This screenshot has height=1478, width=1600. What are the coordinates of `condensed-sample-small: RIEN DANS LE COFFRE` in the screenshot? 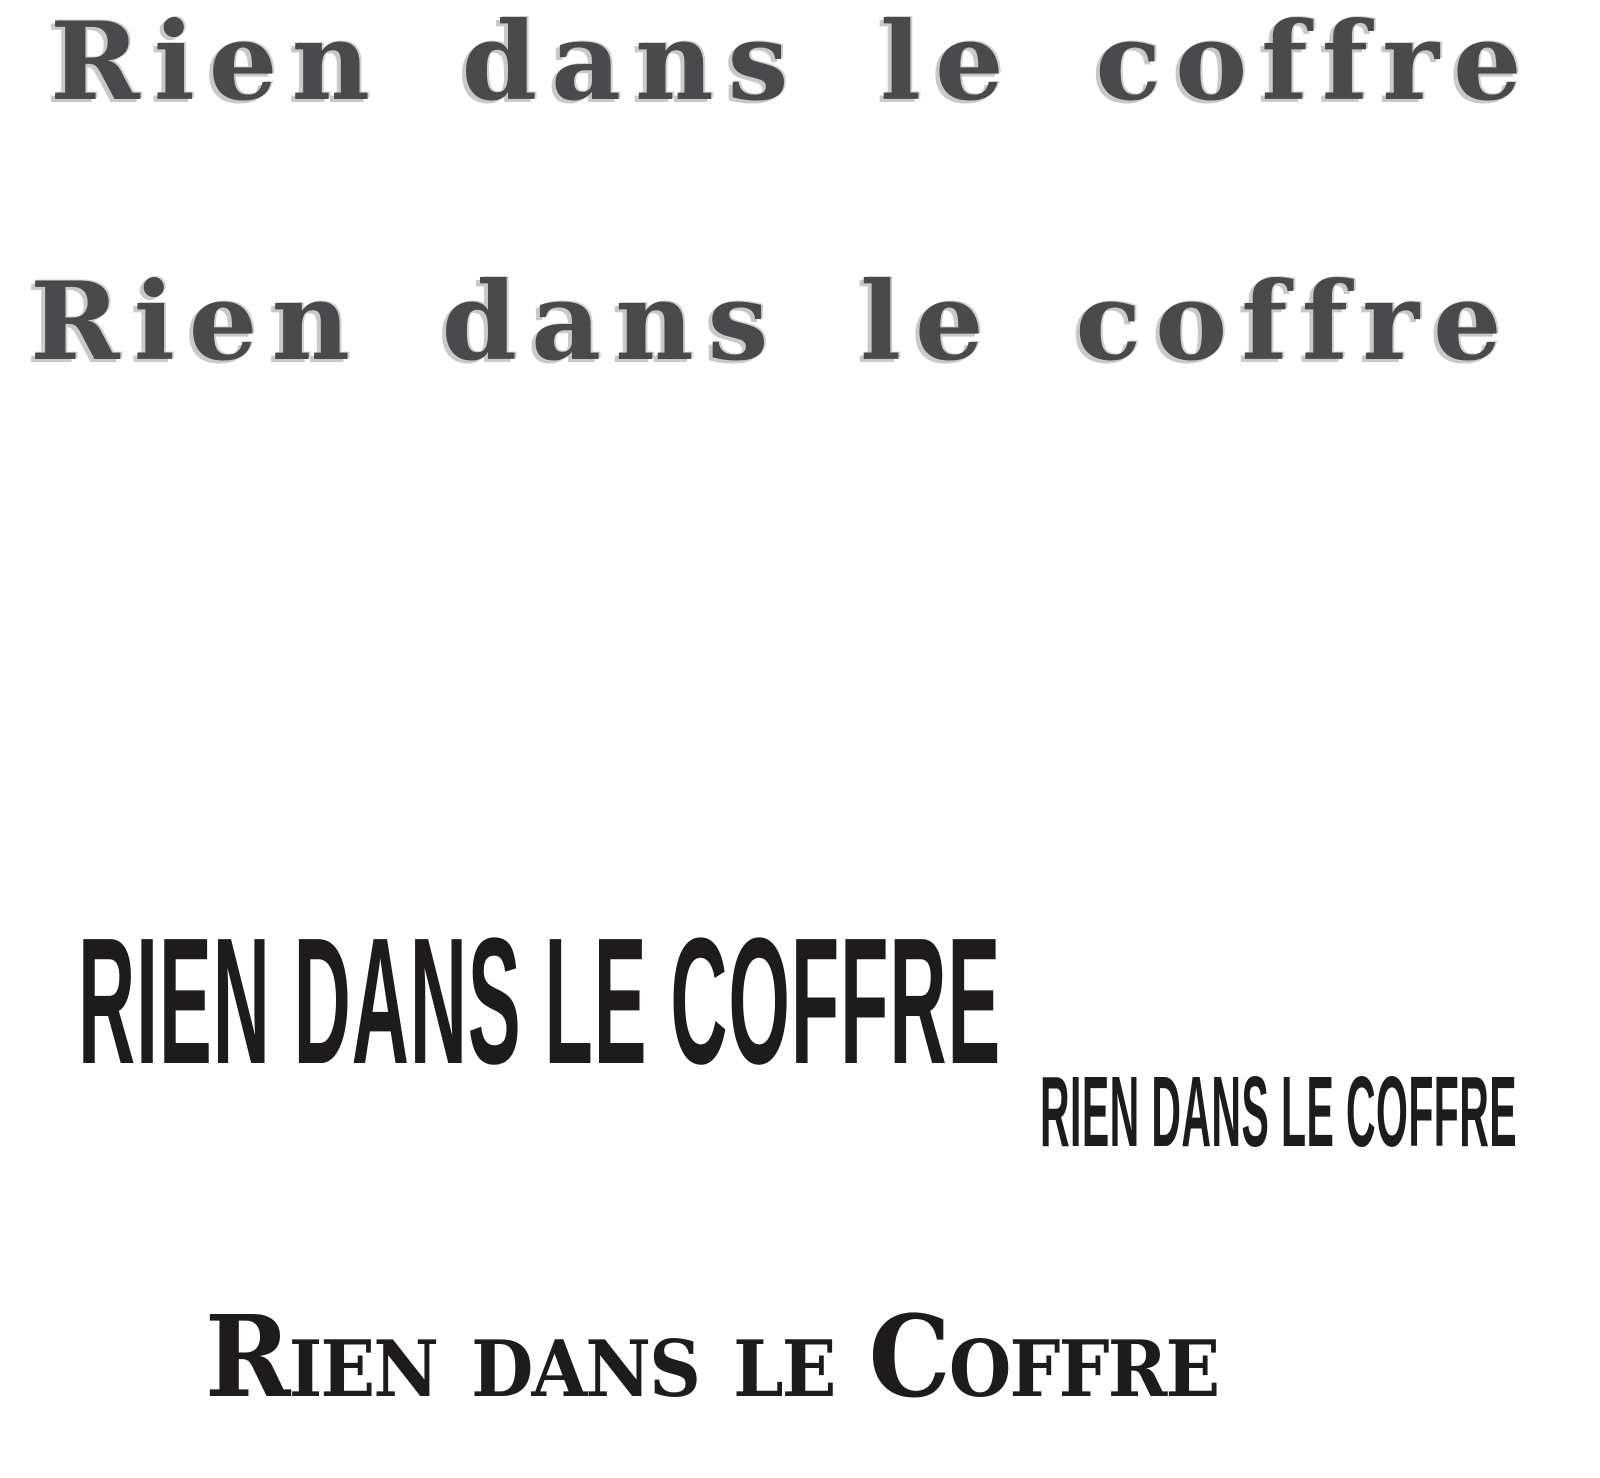 It's located at (1279, 1112).